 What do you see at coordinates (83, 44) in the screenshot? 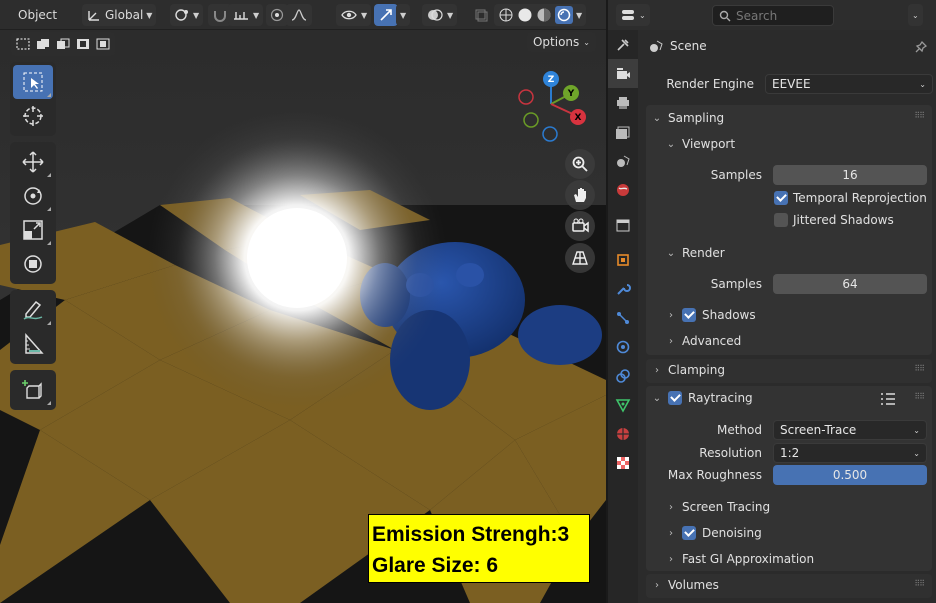
I see `select-invert-icon` at bounding box center [83, 44].